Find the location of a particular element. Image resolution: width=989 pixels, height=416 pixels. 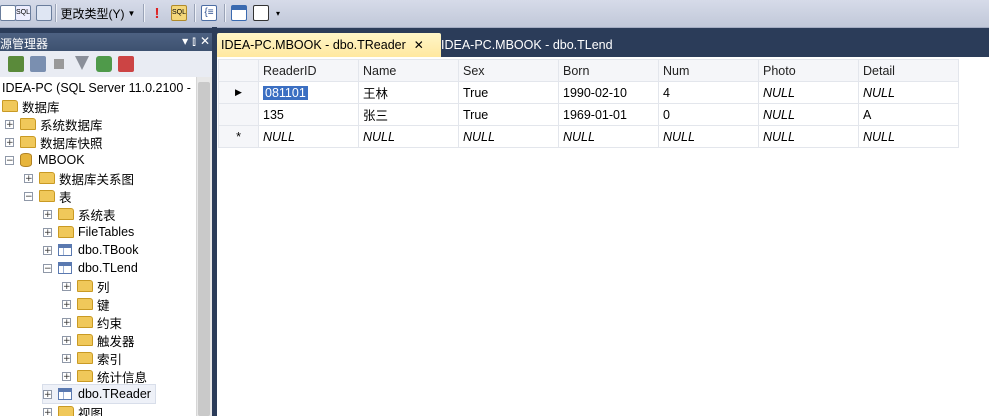

tree-node-tbook: + dbo.TBook is located at coordinates (90, 250).